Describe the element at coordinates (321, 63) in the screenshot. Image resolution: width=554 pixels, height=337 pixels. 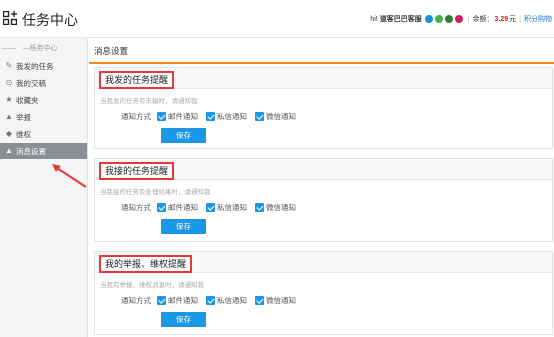
I see `section-divider` at that location.